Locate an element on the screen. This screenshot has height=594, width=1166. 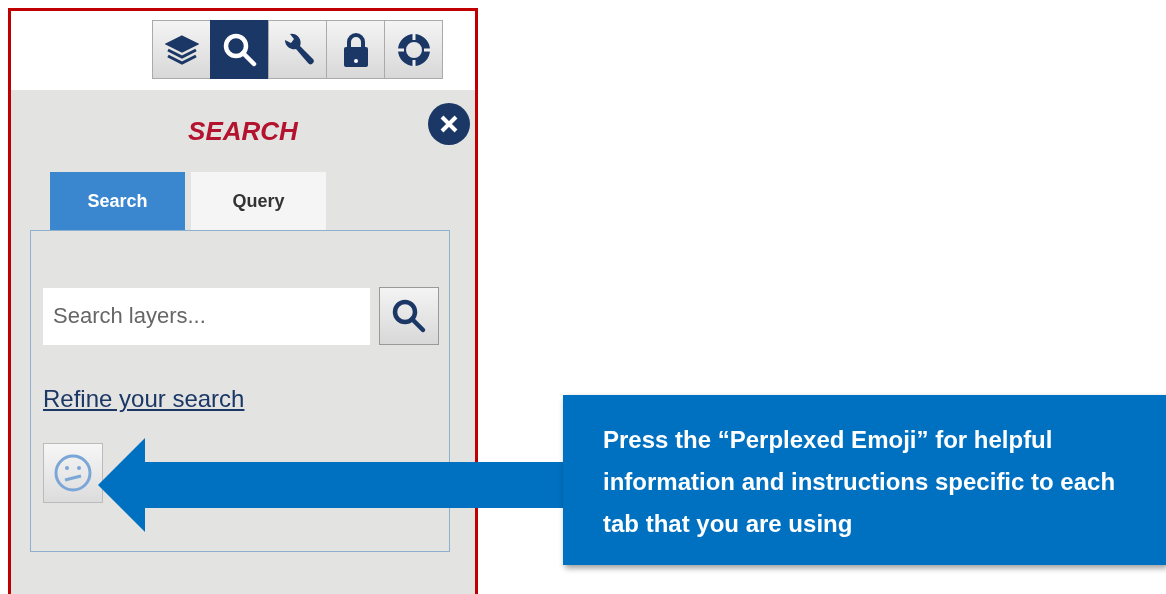
panel-title: SEARCH is located at coordinates (243, 131).